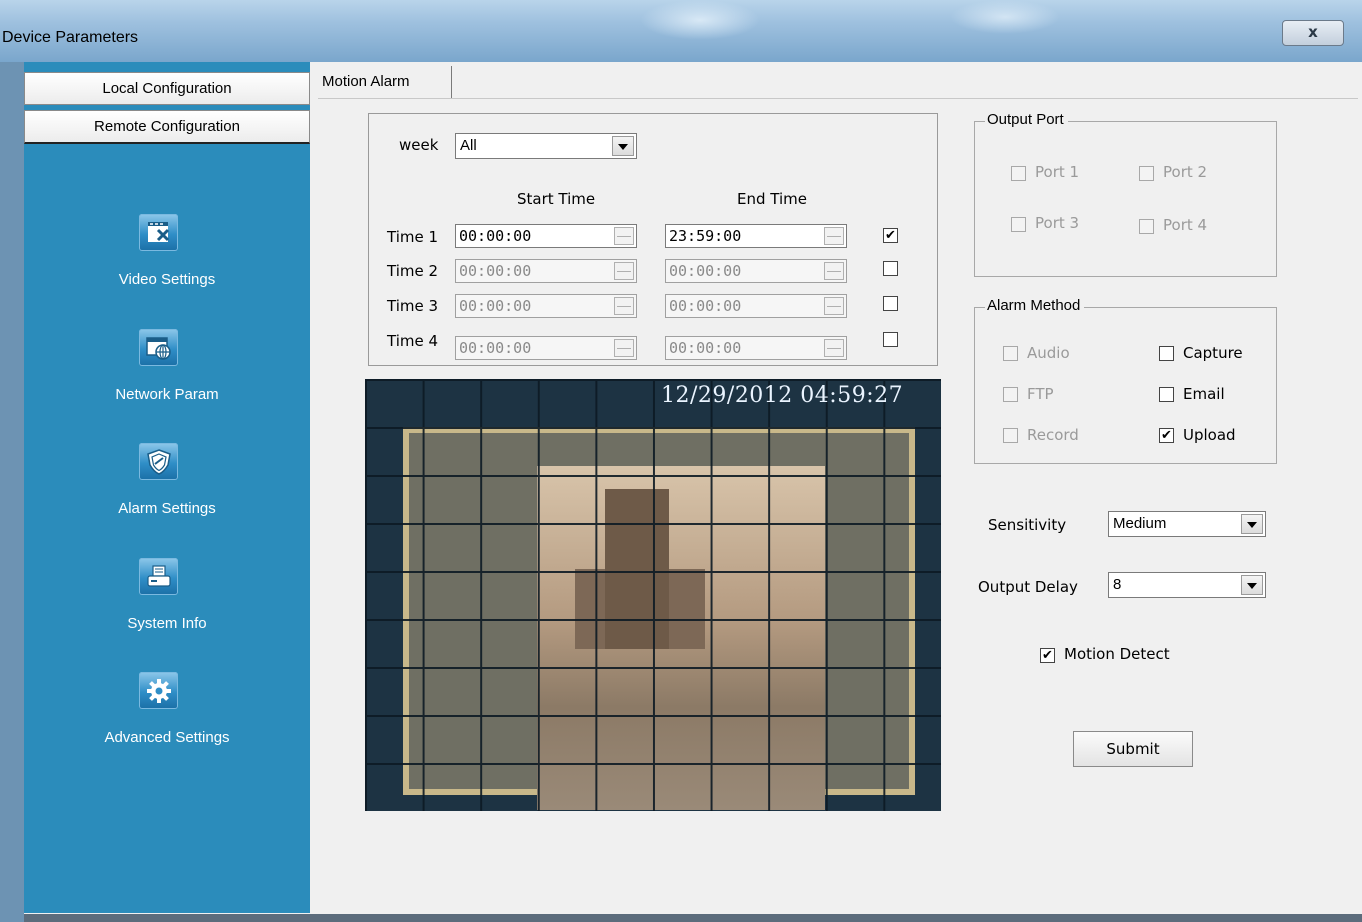  Describe the element at coordinates (705, 236) in the screenshot. I see `end-time-value: 23:59:00` at that location.